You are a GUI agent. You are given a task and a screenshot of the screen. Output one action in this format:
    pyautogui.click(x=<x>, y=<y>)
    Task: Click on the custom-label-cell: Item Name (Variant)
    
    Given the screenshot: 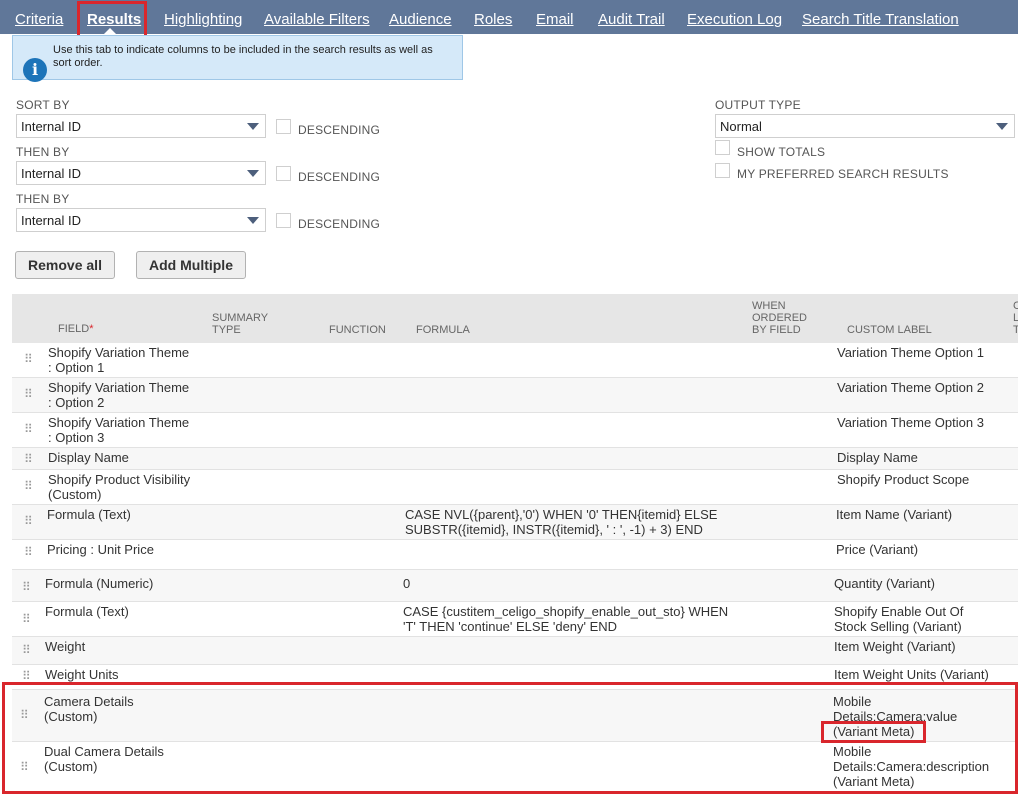 What is the action you would take?
    pyautogui.click(x=894, y=514)
    